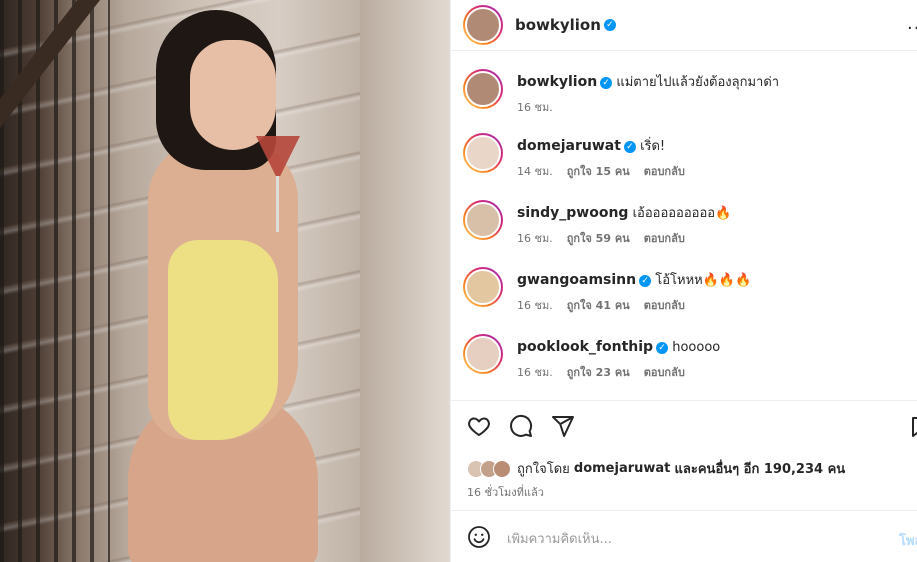 The width and height of the screenshot is (917, 562). What do you see at coordinates (585, 347) in the screenshot?
I see `comment-username: pooklook_fonthip` at bounding box center [585, 347].